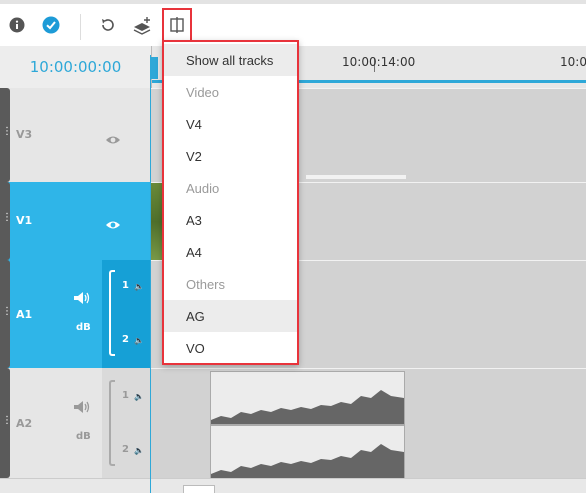  I want to click on ruler-label: 10:00:14:00, so click(379, 62).